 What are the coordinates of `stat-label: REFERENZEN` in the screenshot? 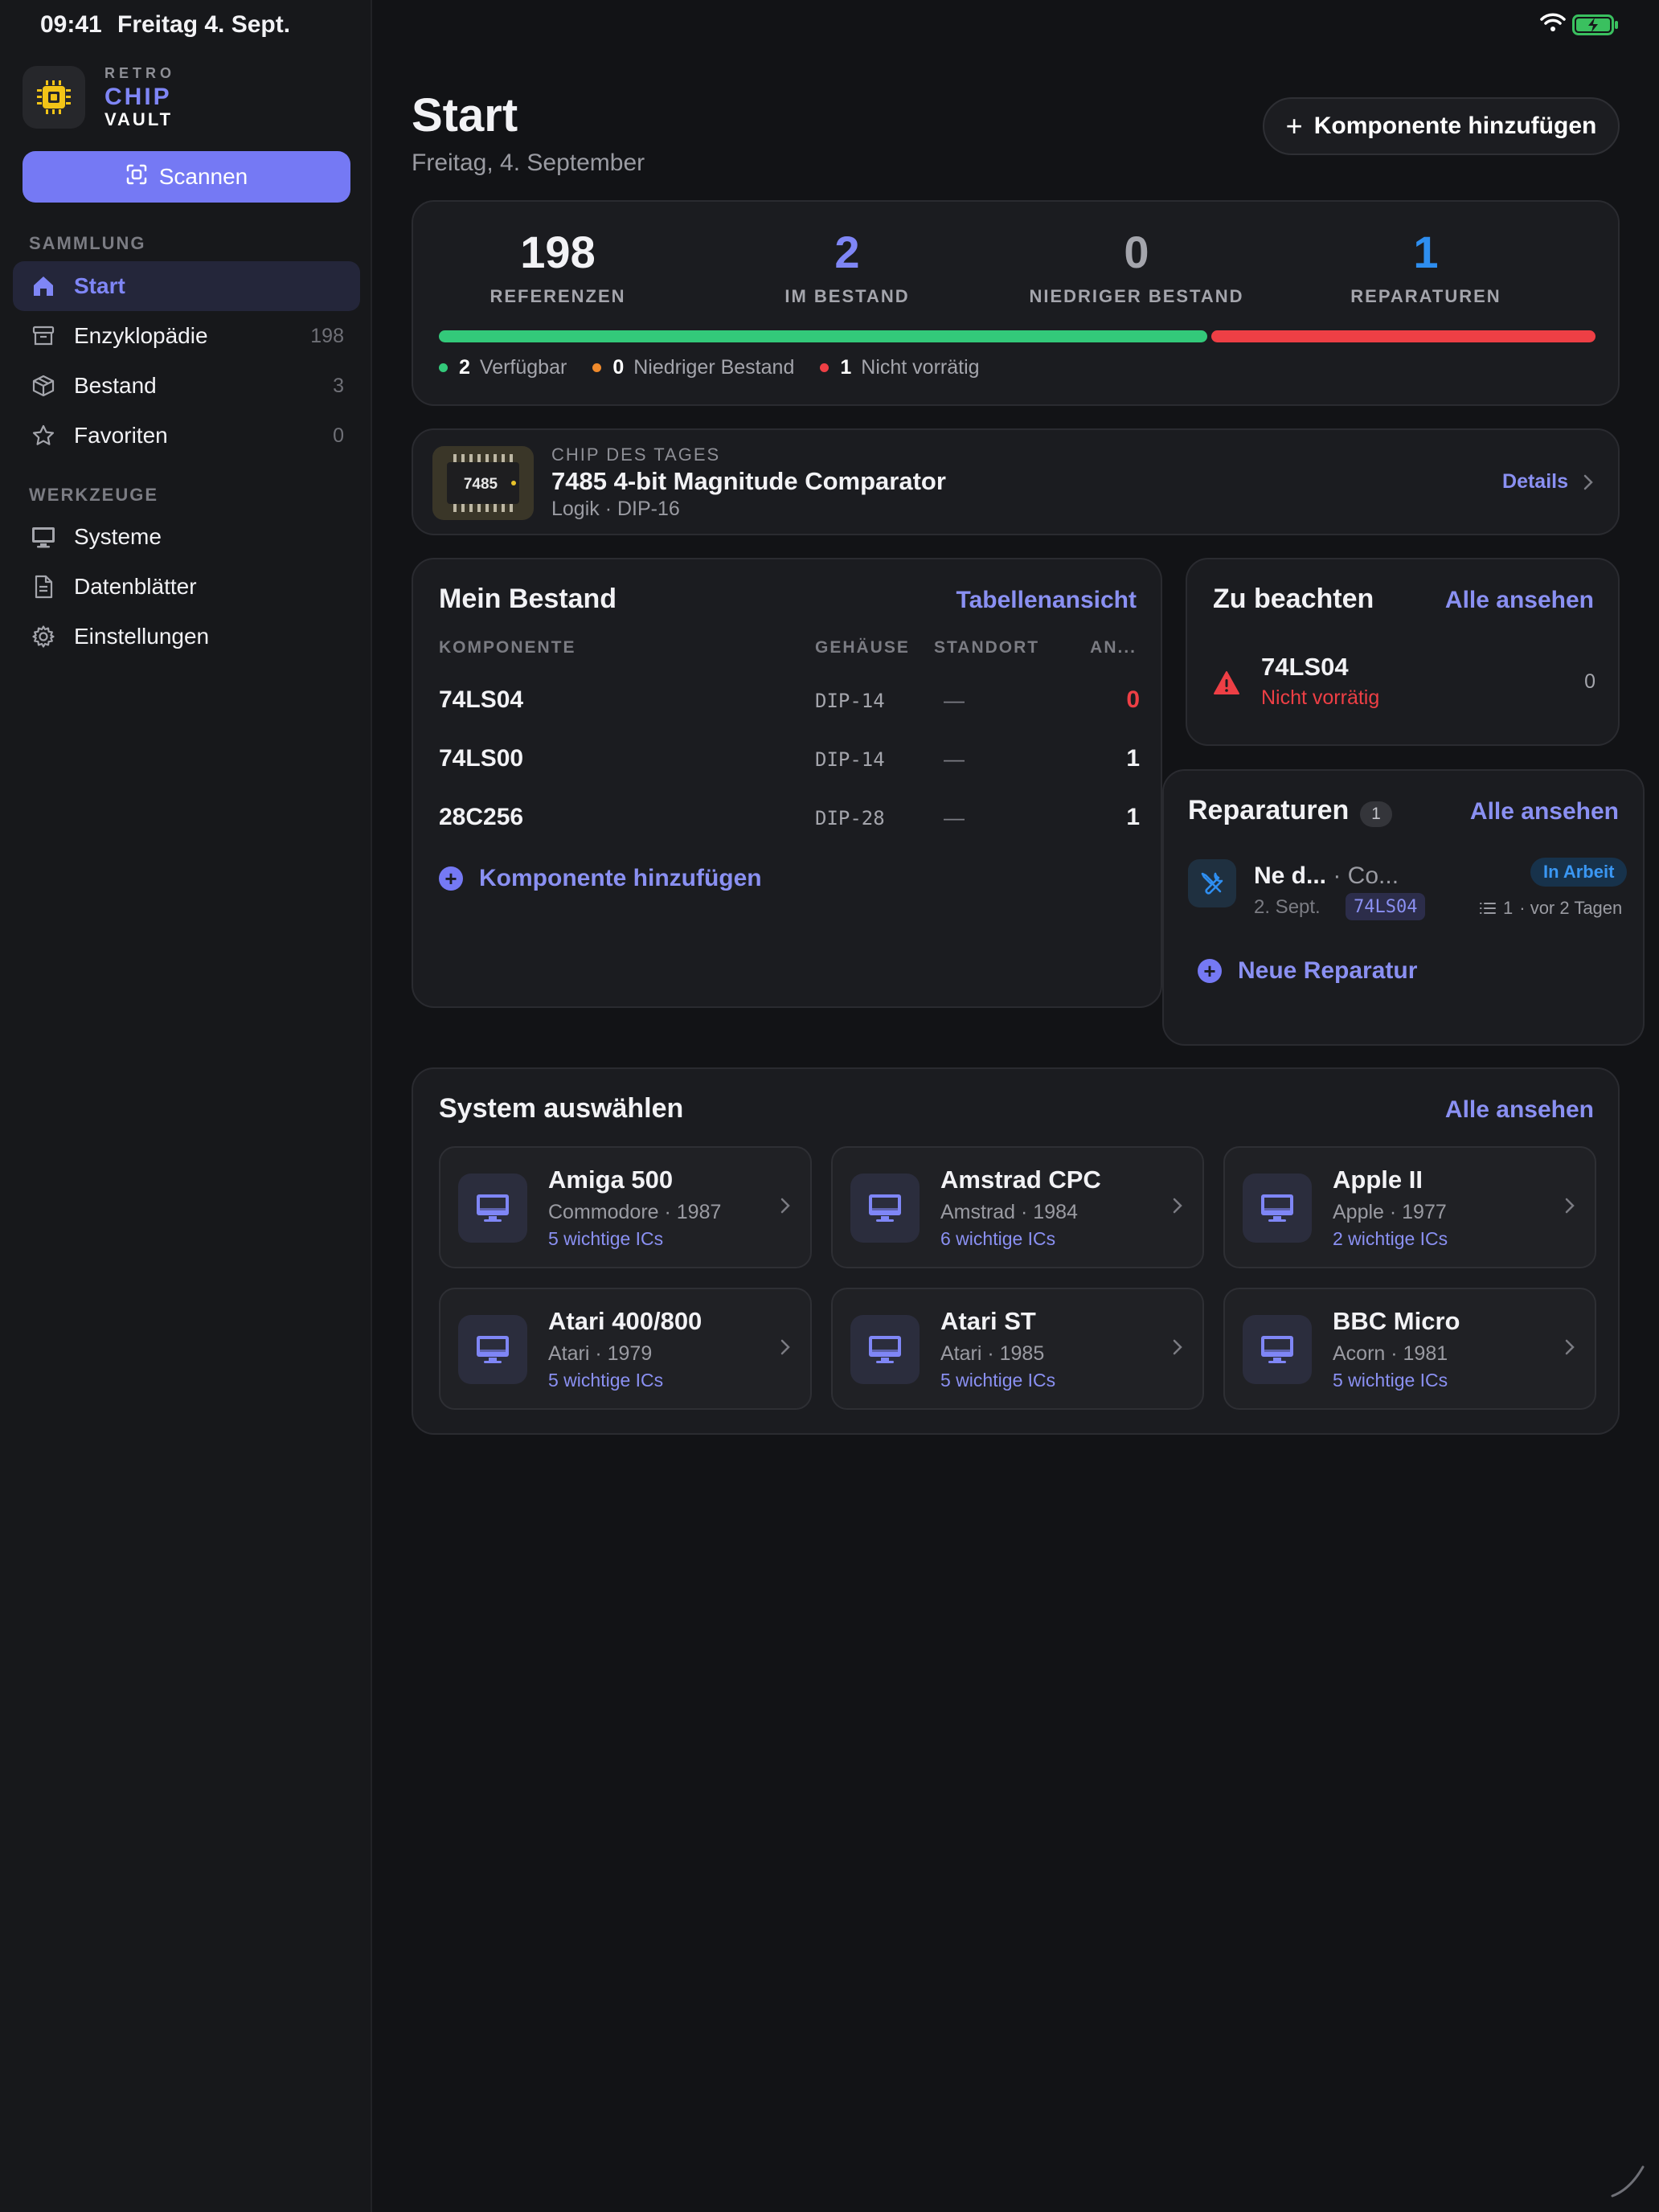 It's located at (558, 296).